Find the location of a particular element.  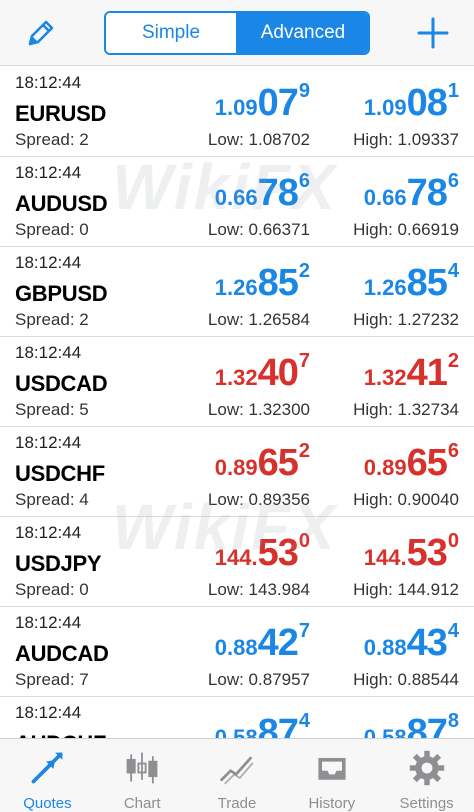

tab-label: History is located at coordinates (332, 803).